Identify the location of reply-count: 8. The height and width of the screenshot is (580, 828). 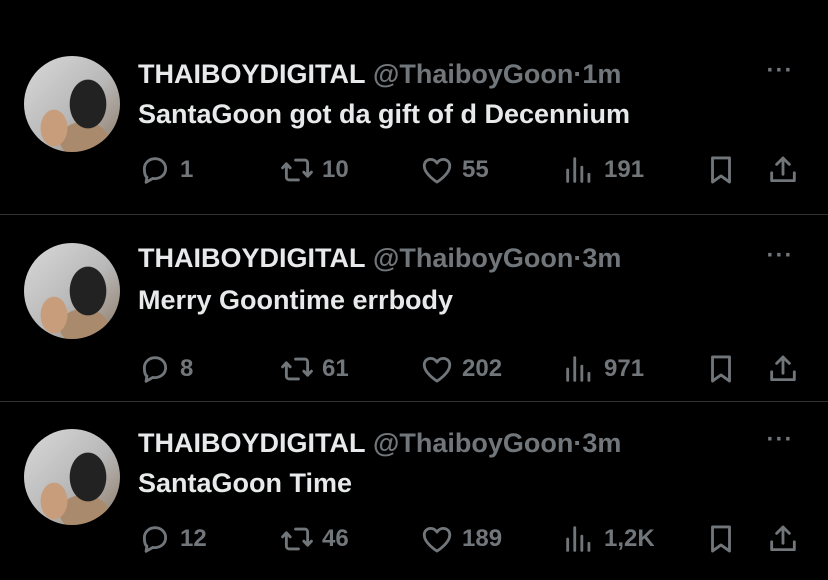
(187, 368).